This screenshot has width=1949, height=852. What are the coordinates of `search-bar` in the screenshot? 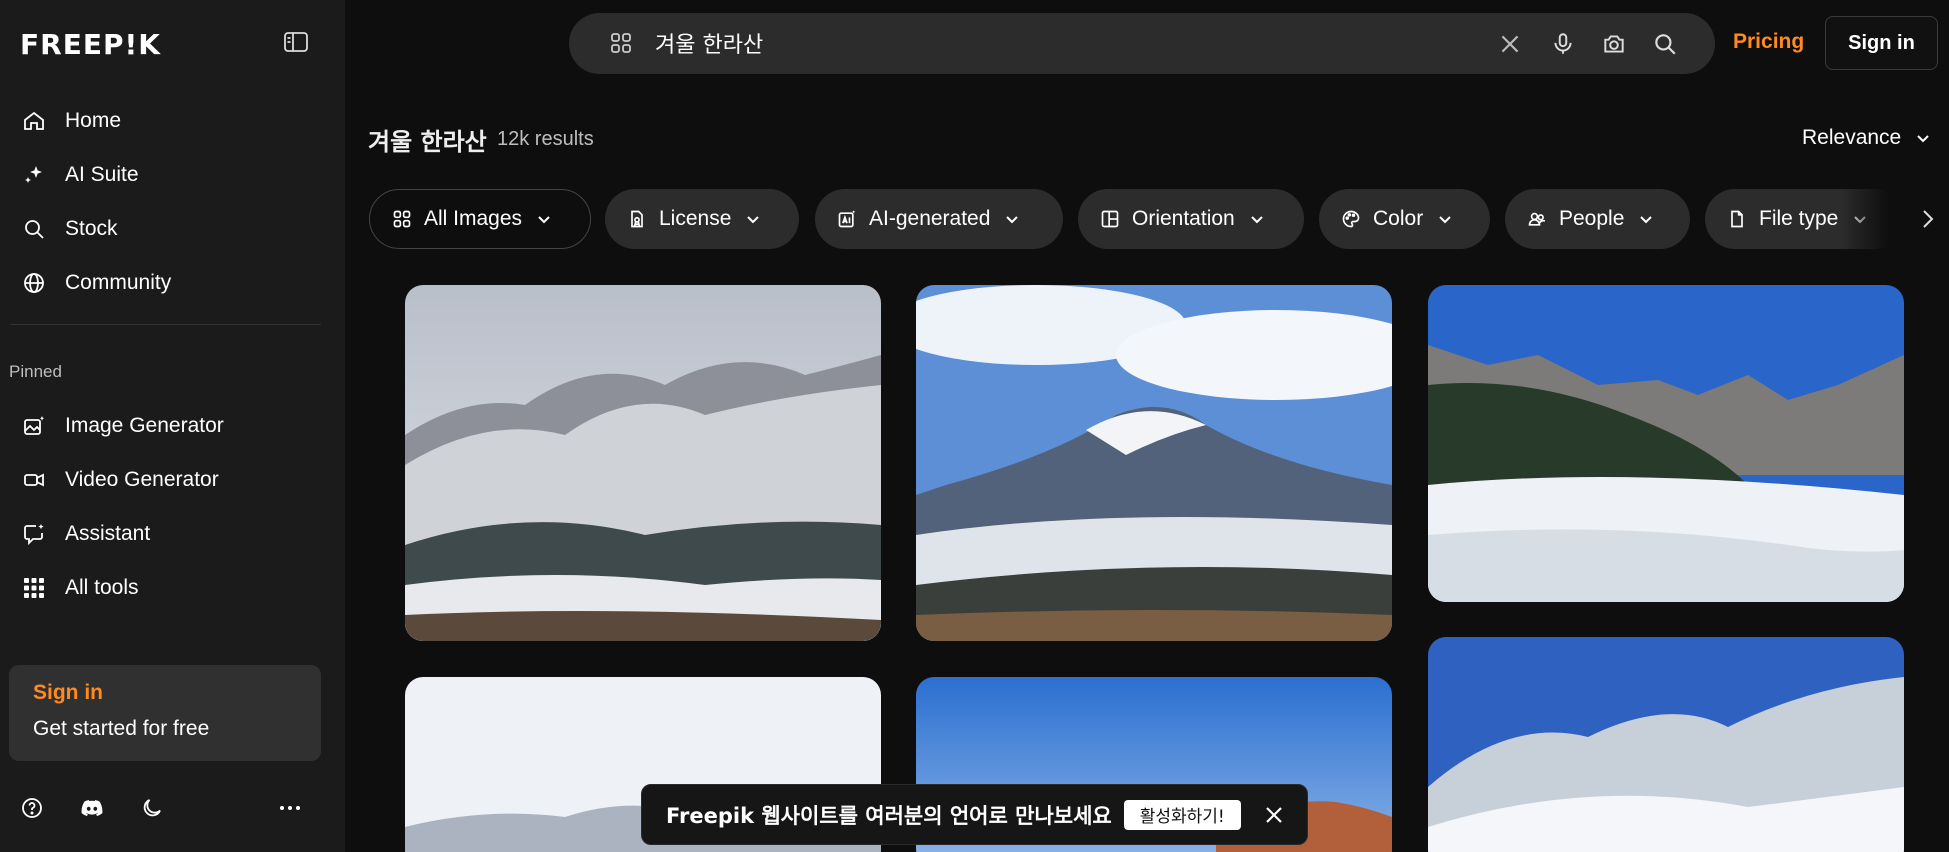 It's located at (1142, 43).